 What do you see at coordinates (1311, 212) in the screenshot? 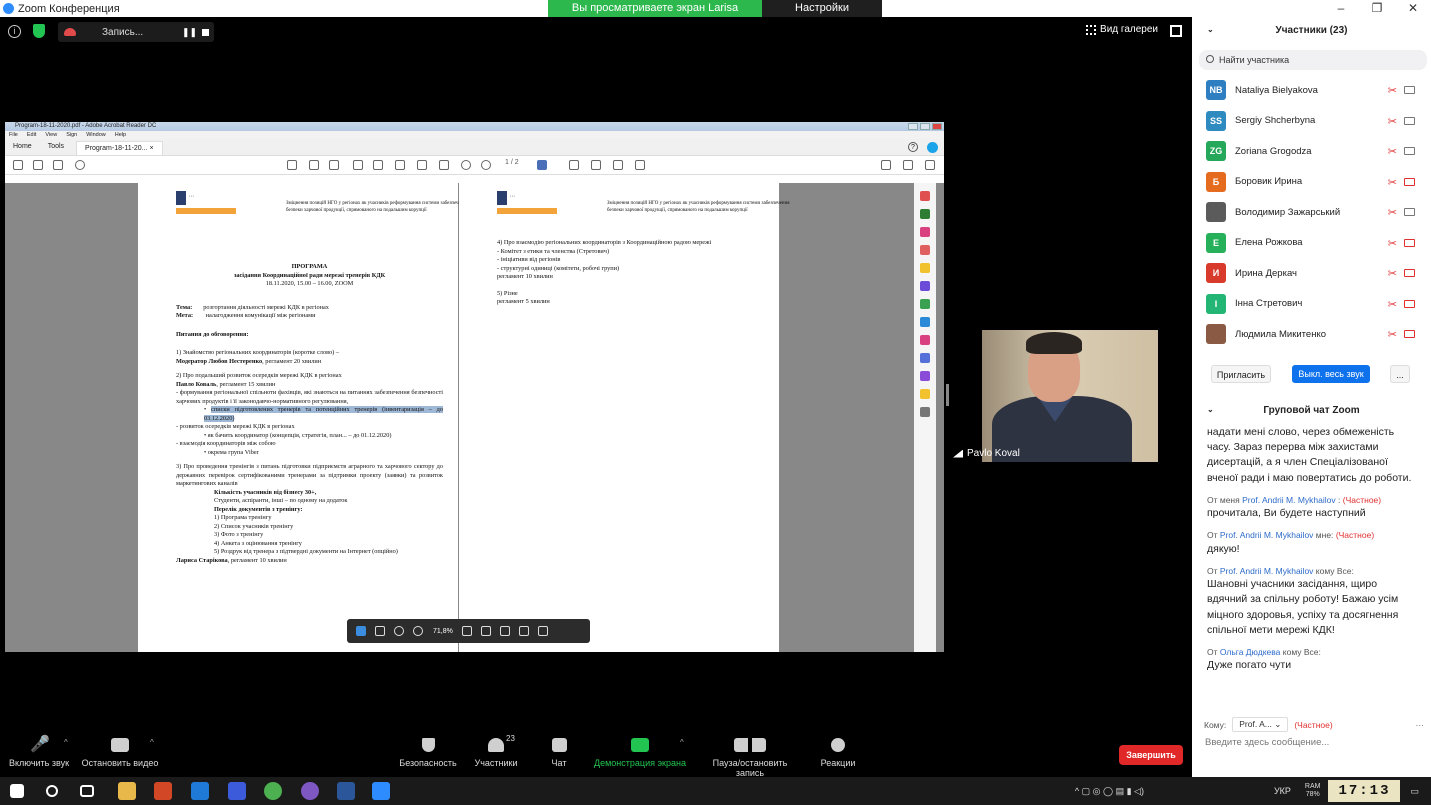
I see `participant-row: Володимир Зажарський ✂` at bounding box center [1311, 212].